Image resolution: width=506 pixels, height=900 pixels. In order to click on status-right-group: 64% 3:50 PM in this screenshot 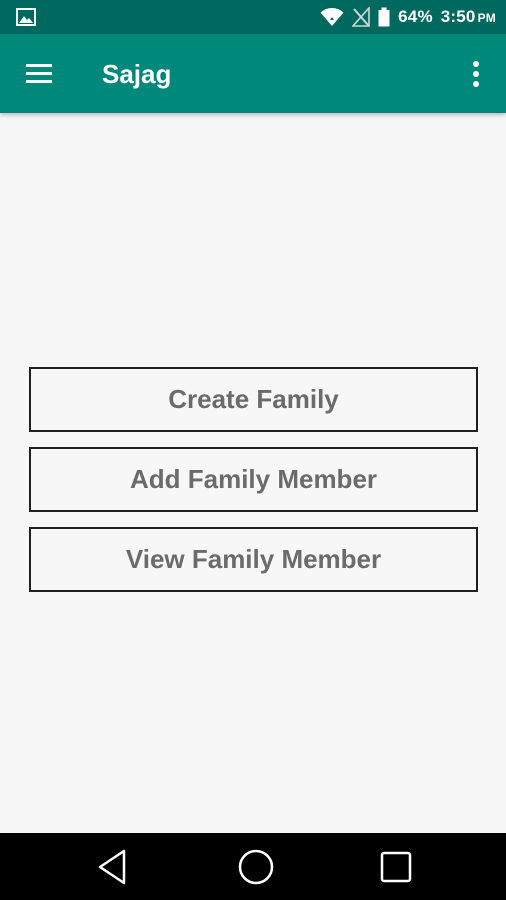, I will do `click(408, 17)`.